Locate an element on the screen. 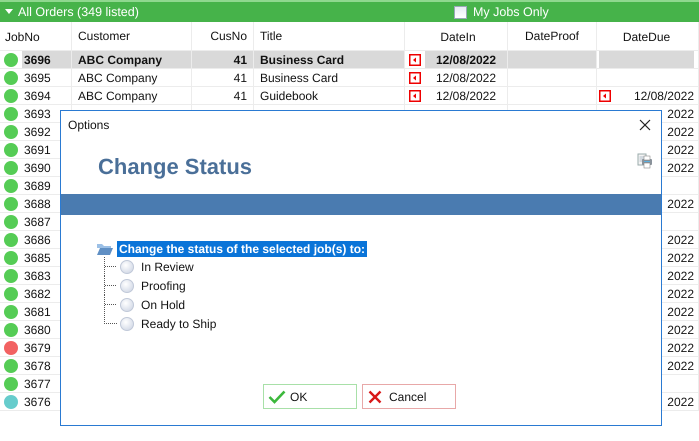 The height and width of the screenshot is (441, 699). cancel-button: Cancel is located at coordinates (409, 396).